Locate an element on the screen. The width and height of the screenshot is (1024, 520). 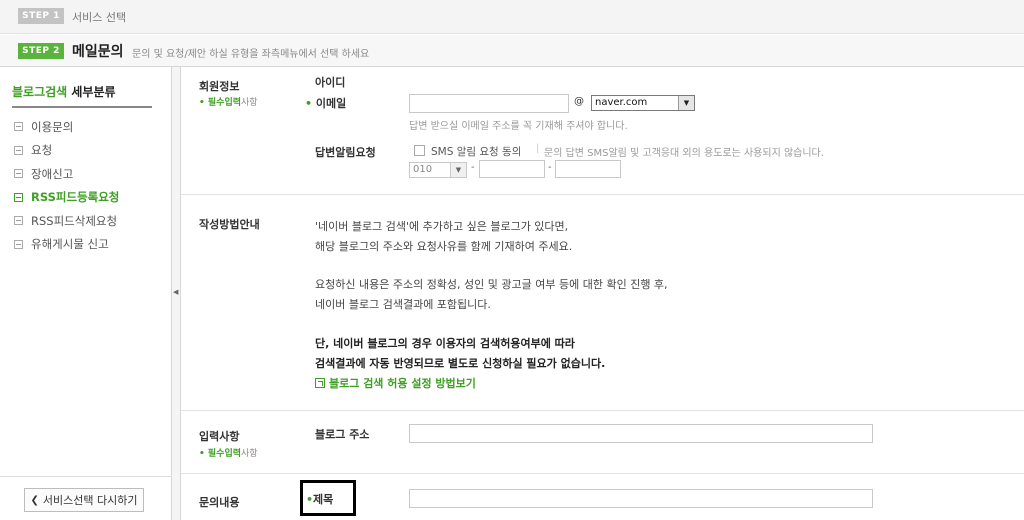
phone-prefix-value: 010 is located at coordinates (423, 169).